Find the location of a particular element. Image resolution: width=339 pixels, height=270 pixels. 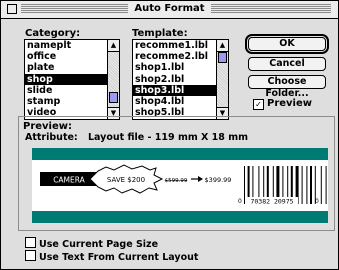

preview-toggle-label: Preview is located at coordinates (290, 103).